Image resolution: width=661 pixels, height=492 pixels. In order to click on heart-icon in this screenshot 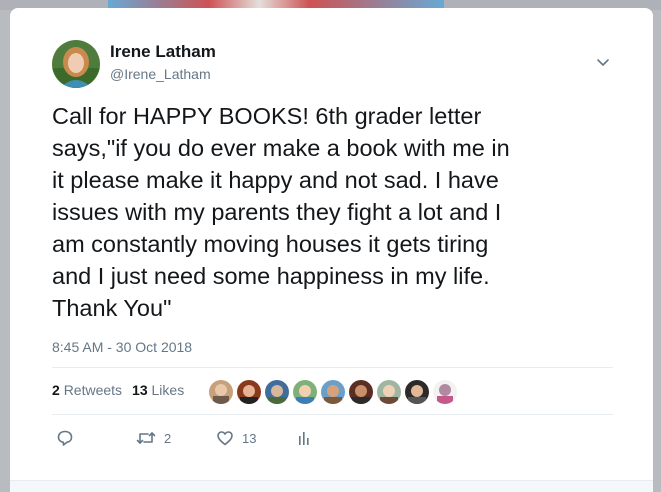, I will do `click(225, 438)`.